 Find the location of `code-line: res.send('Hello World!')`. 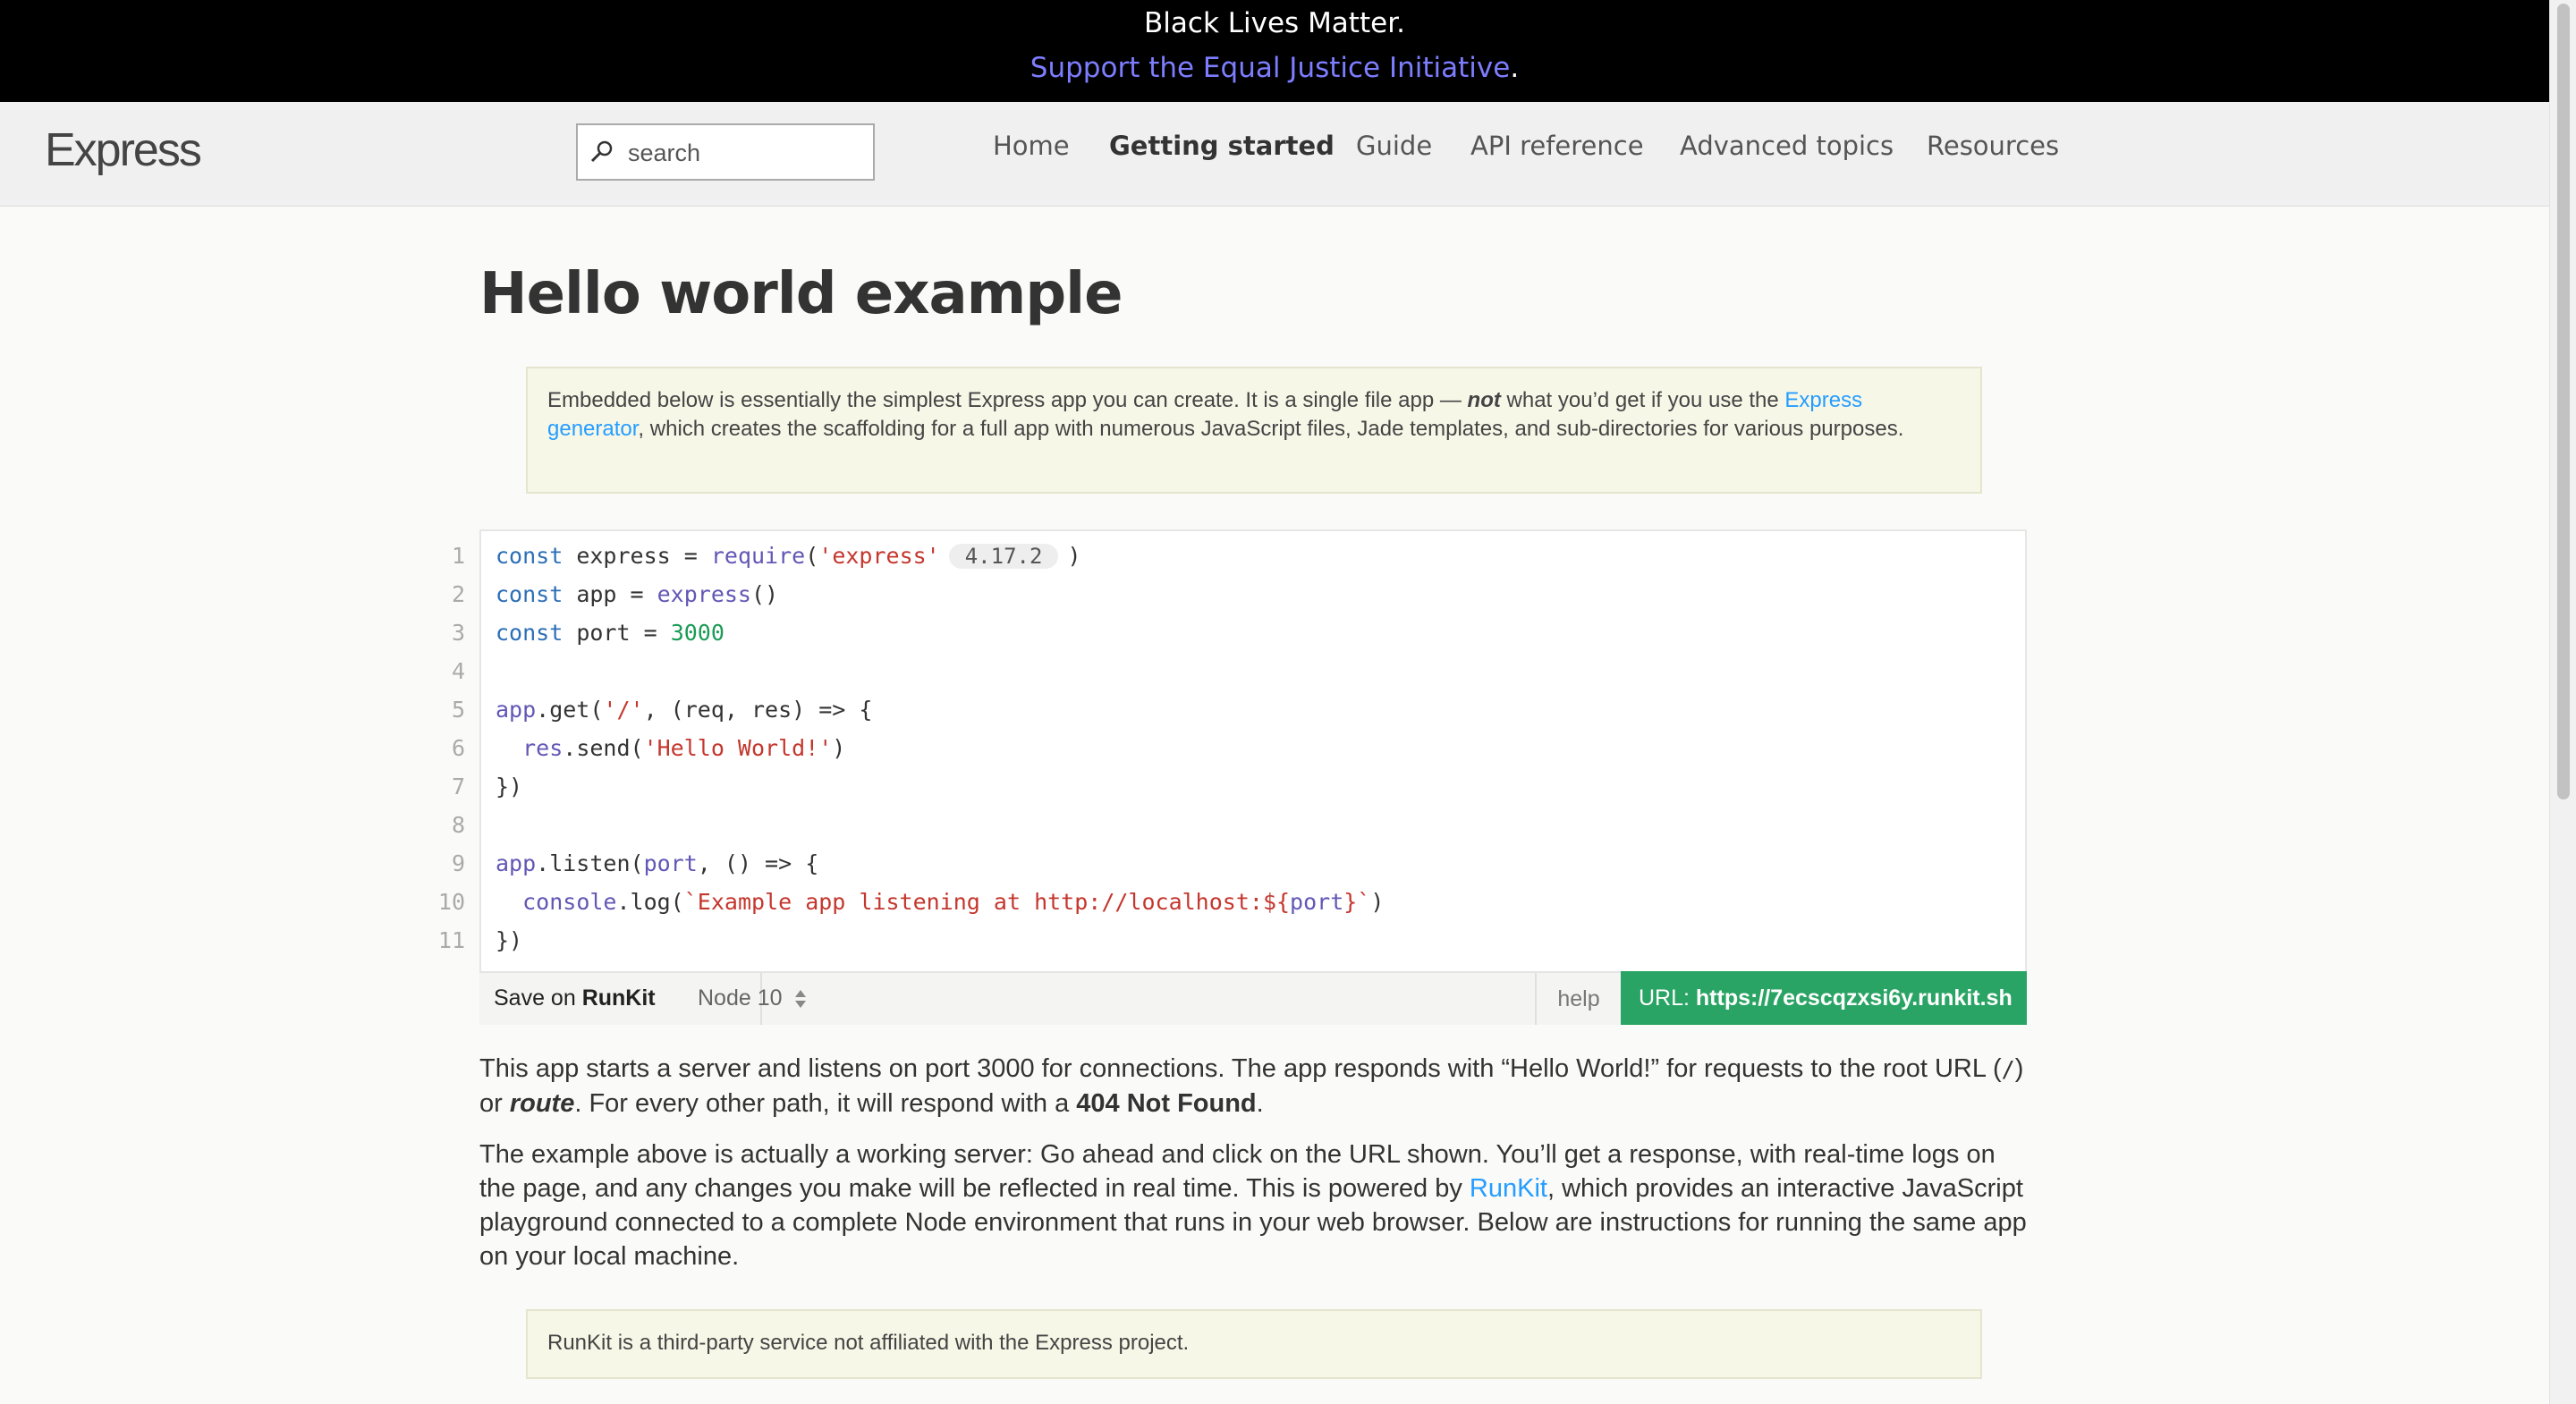

code-line: res.send('Hello World!') is located at coordinates (670, 748).